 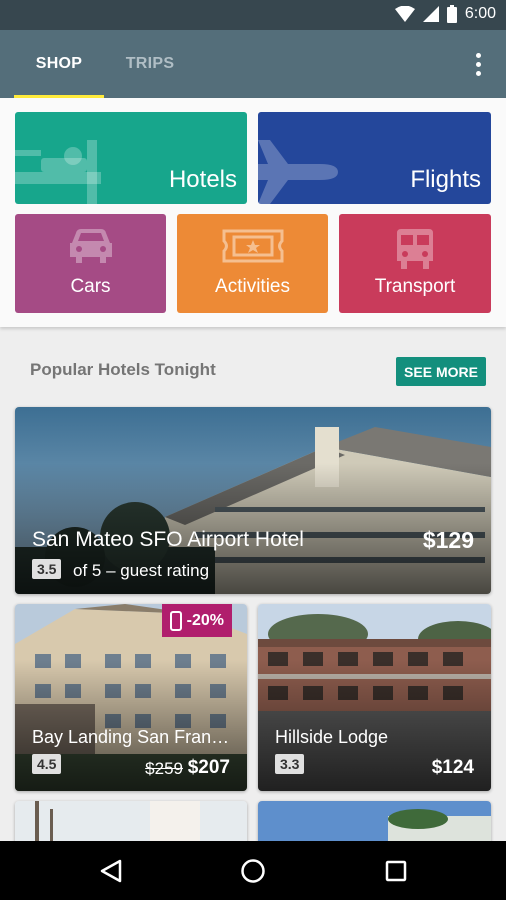 What do you see at coordinates (205, 620) in the screenshot?
I see `deal-text: -20%` at bounding box center [205, 620].